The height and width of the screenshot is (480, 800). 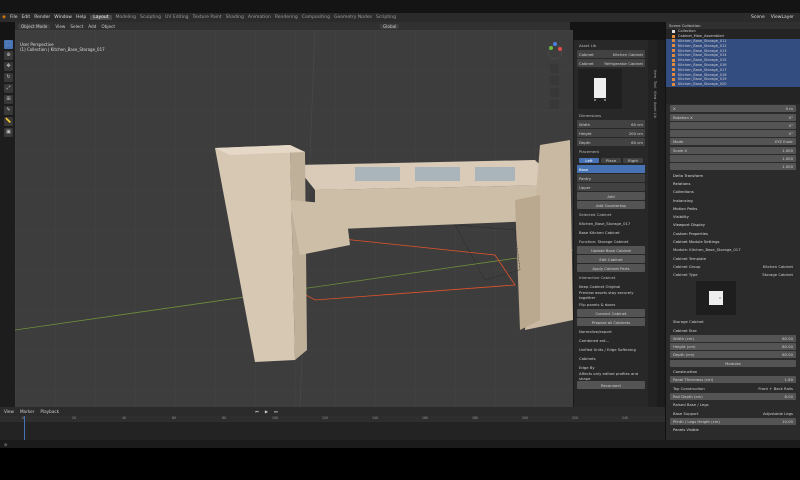 What do you see at coordinates (390, 26) in the screenshot?
I see `orientation-selector: Global` at bounding box center [390, 26].